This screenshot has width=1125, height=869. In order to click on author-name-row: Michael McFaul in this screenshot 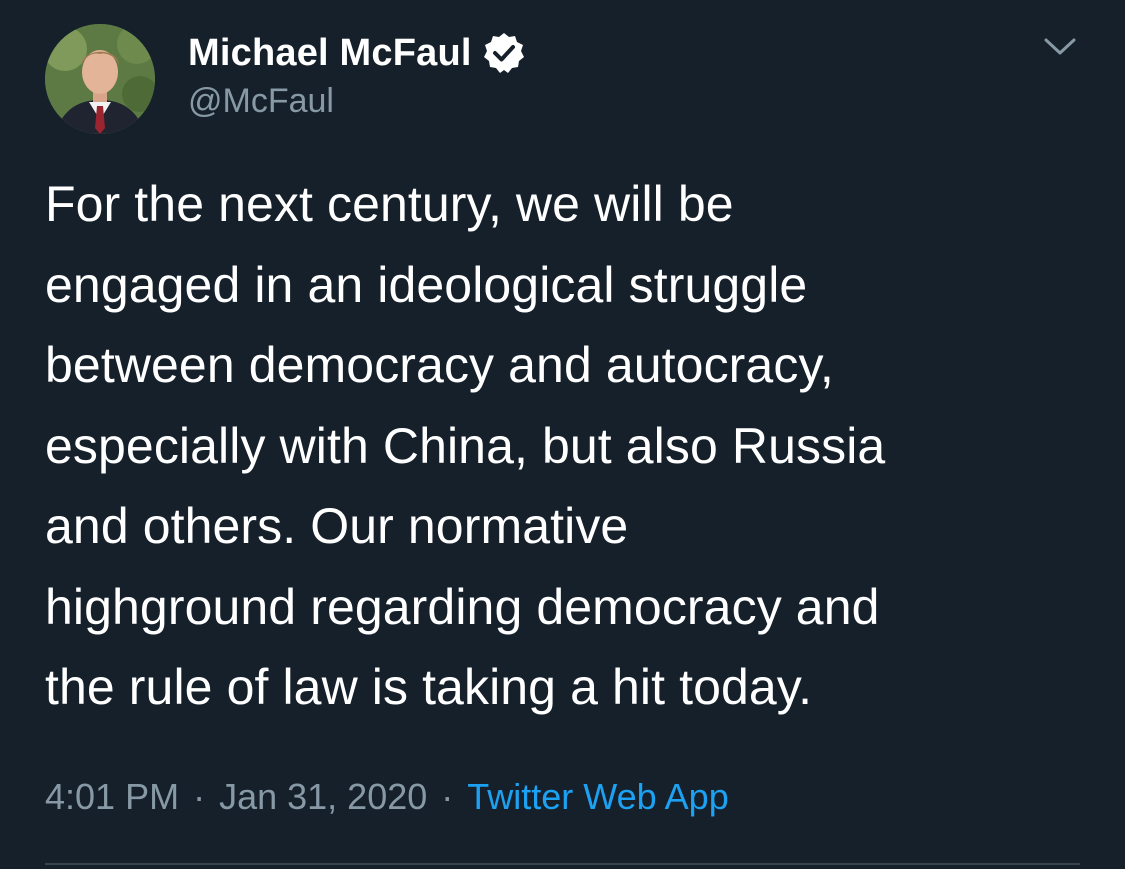, I will do `click(357, 53)`.